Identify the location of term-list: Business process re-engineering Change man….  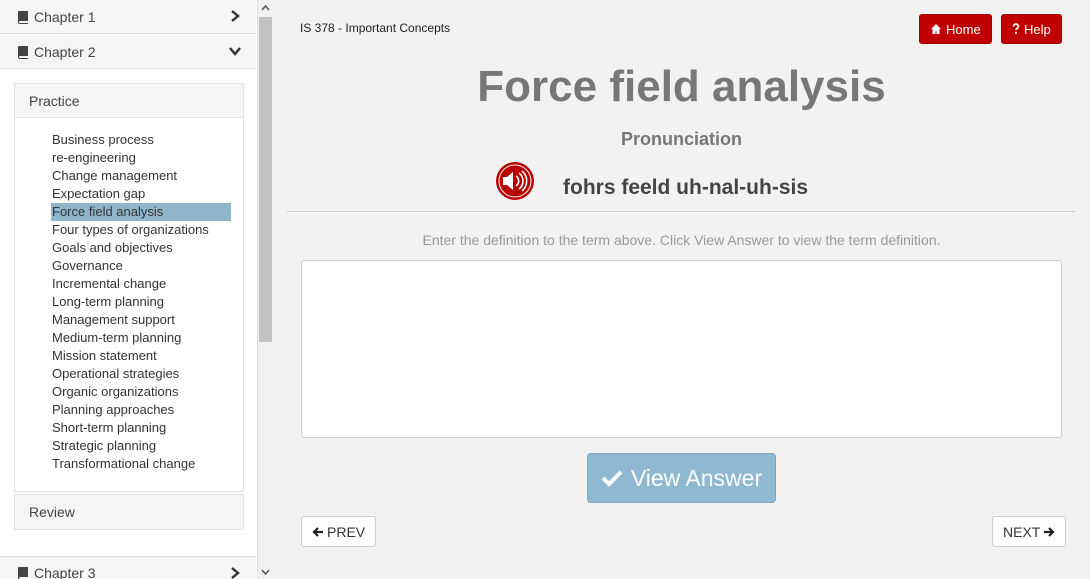
(129, 304).